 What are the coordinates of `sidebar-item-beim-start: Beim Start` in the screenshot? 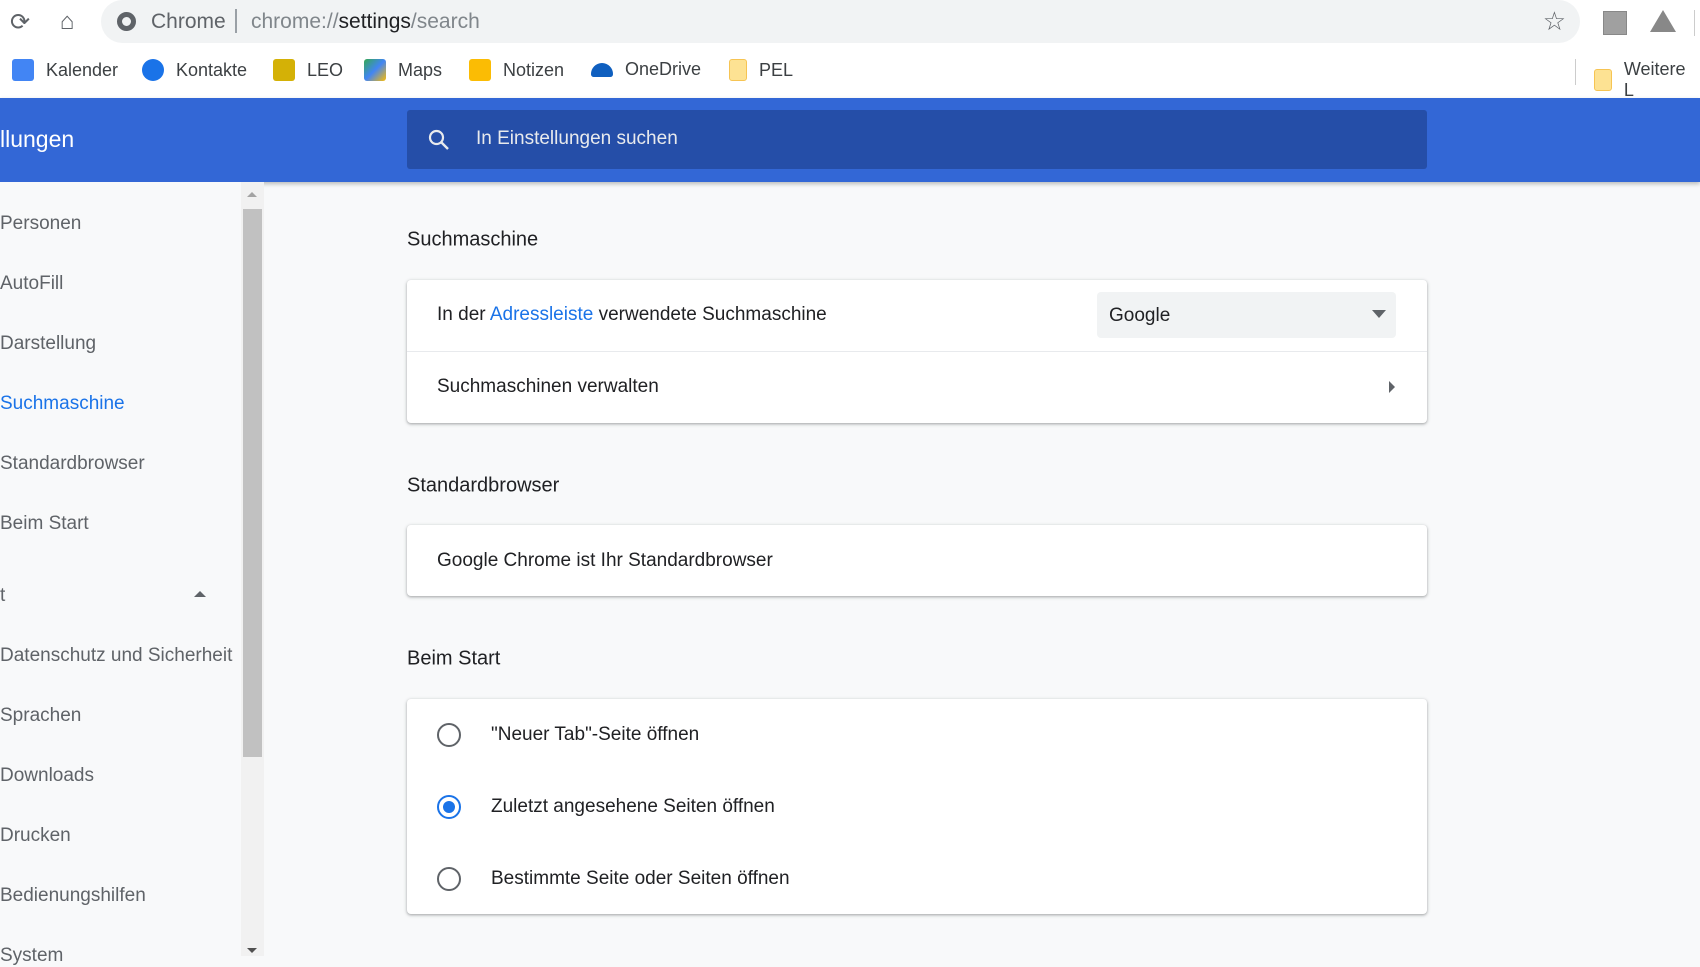 It's located at (44, 524).